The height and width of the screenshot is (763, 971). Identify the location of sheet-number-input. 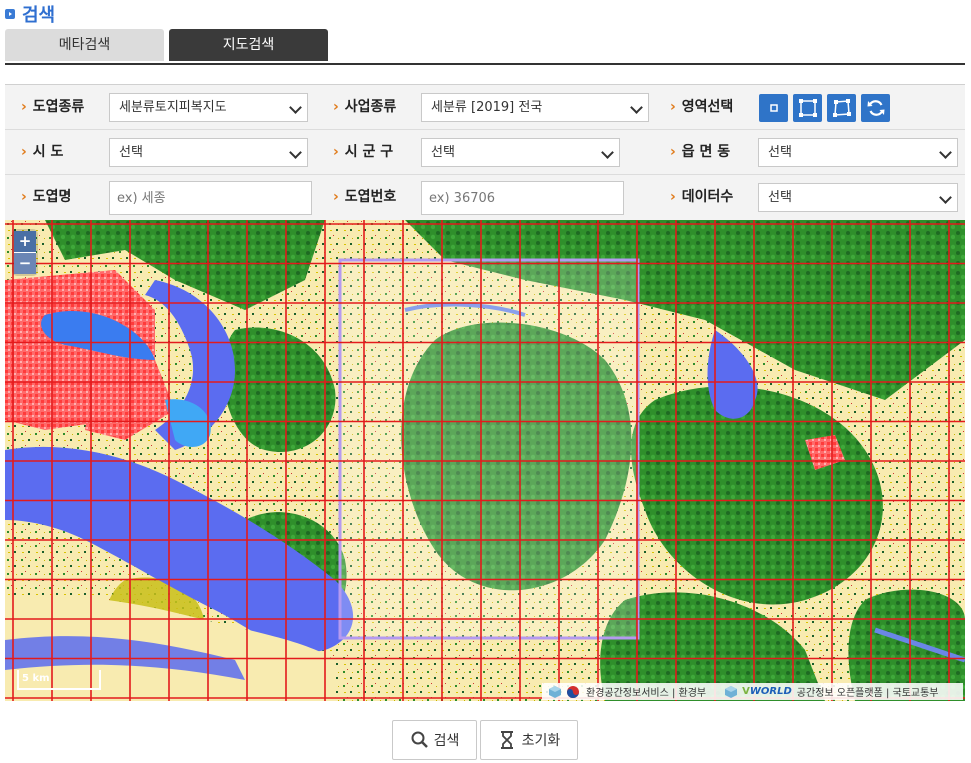
(522, 198).